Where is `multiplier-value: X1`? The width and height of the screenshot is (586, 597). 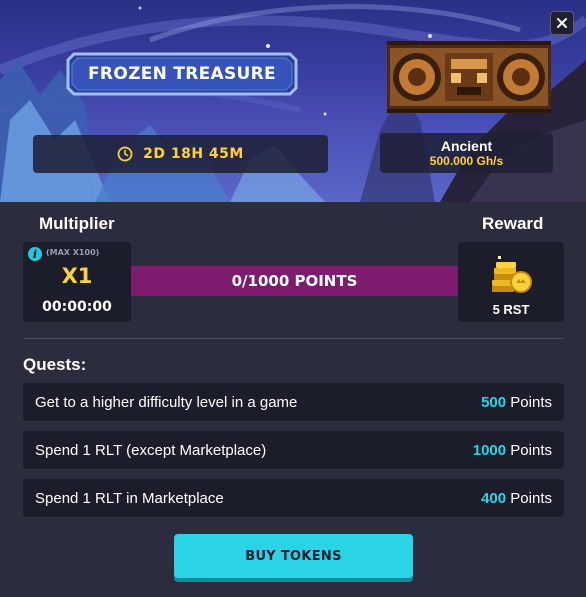 multiplier-value: X1 is located at coordinates (77, 276).